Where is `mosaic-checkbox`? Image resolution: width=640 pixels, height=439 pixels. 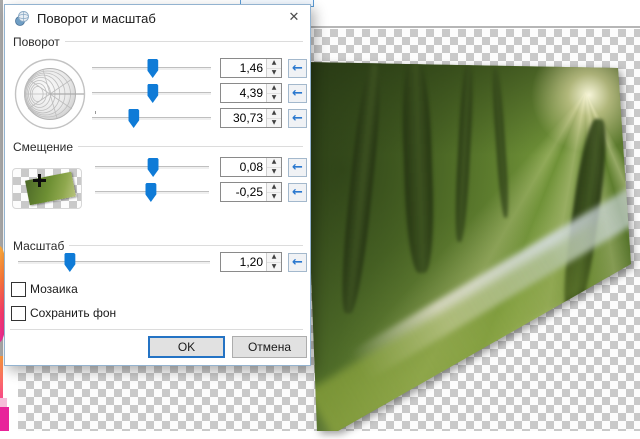
mosaic-checkbox is located at coordinates (18, 289).